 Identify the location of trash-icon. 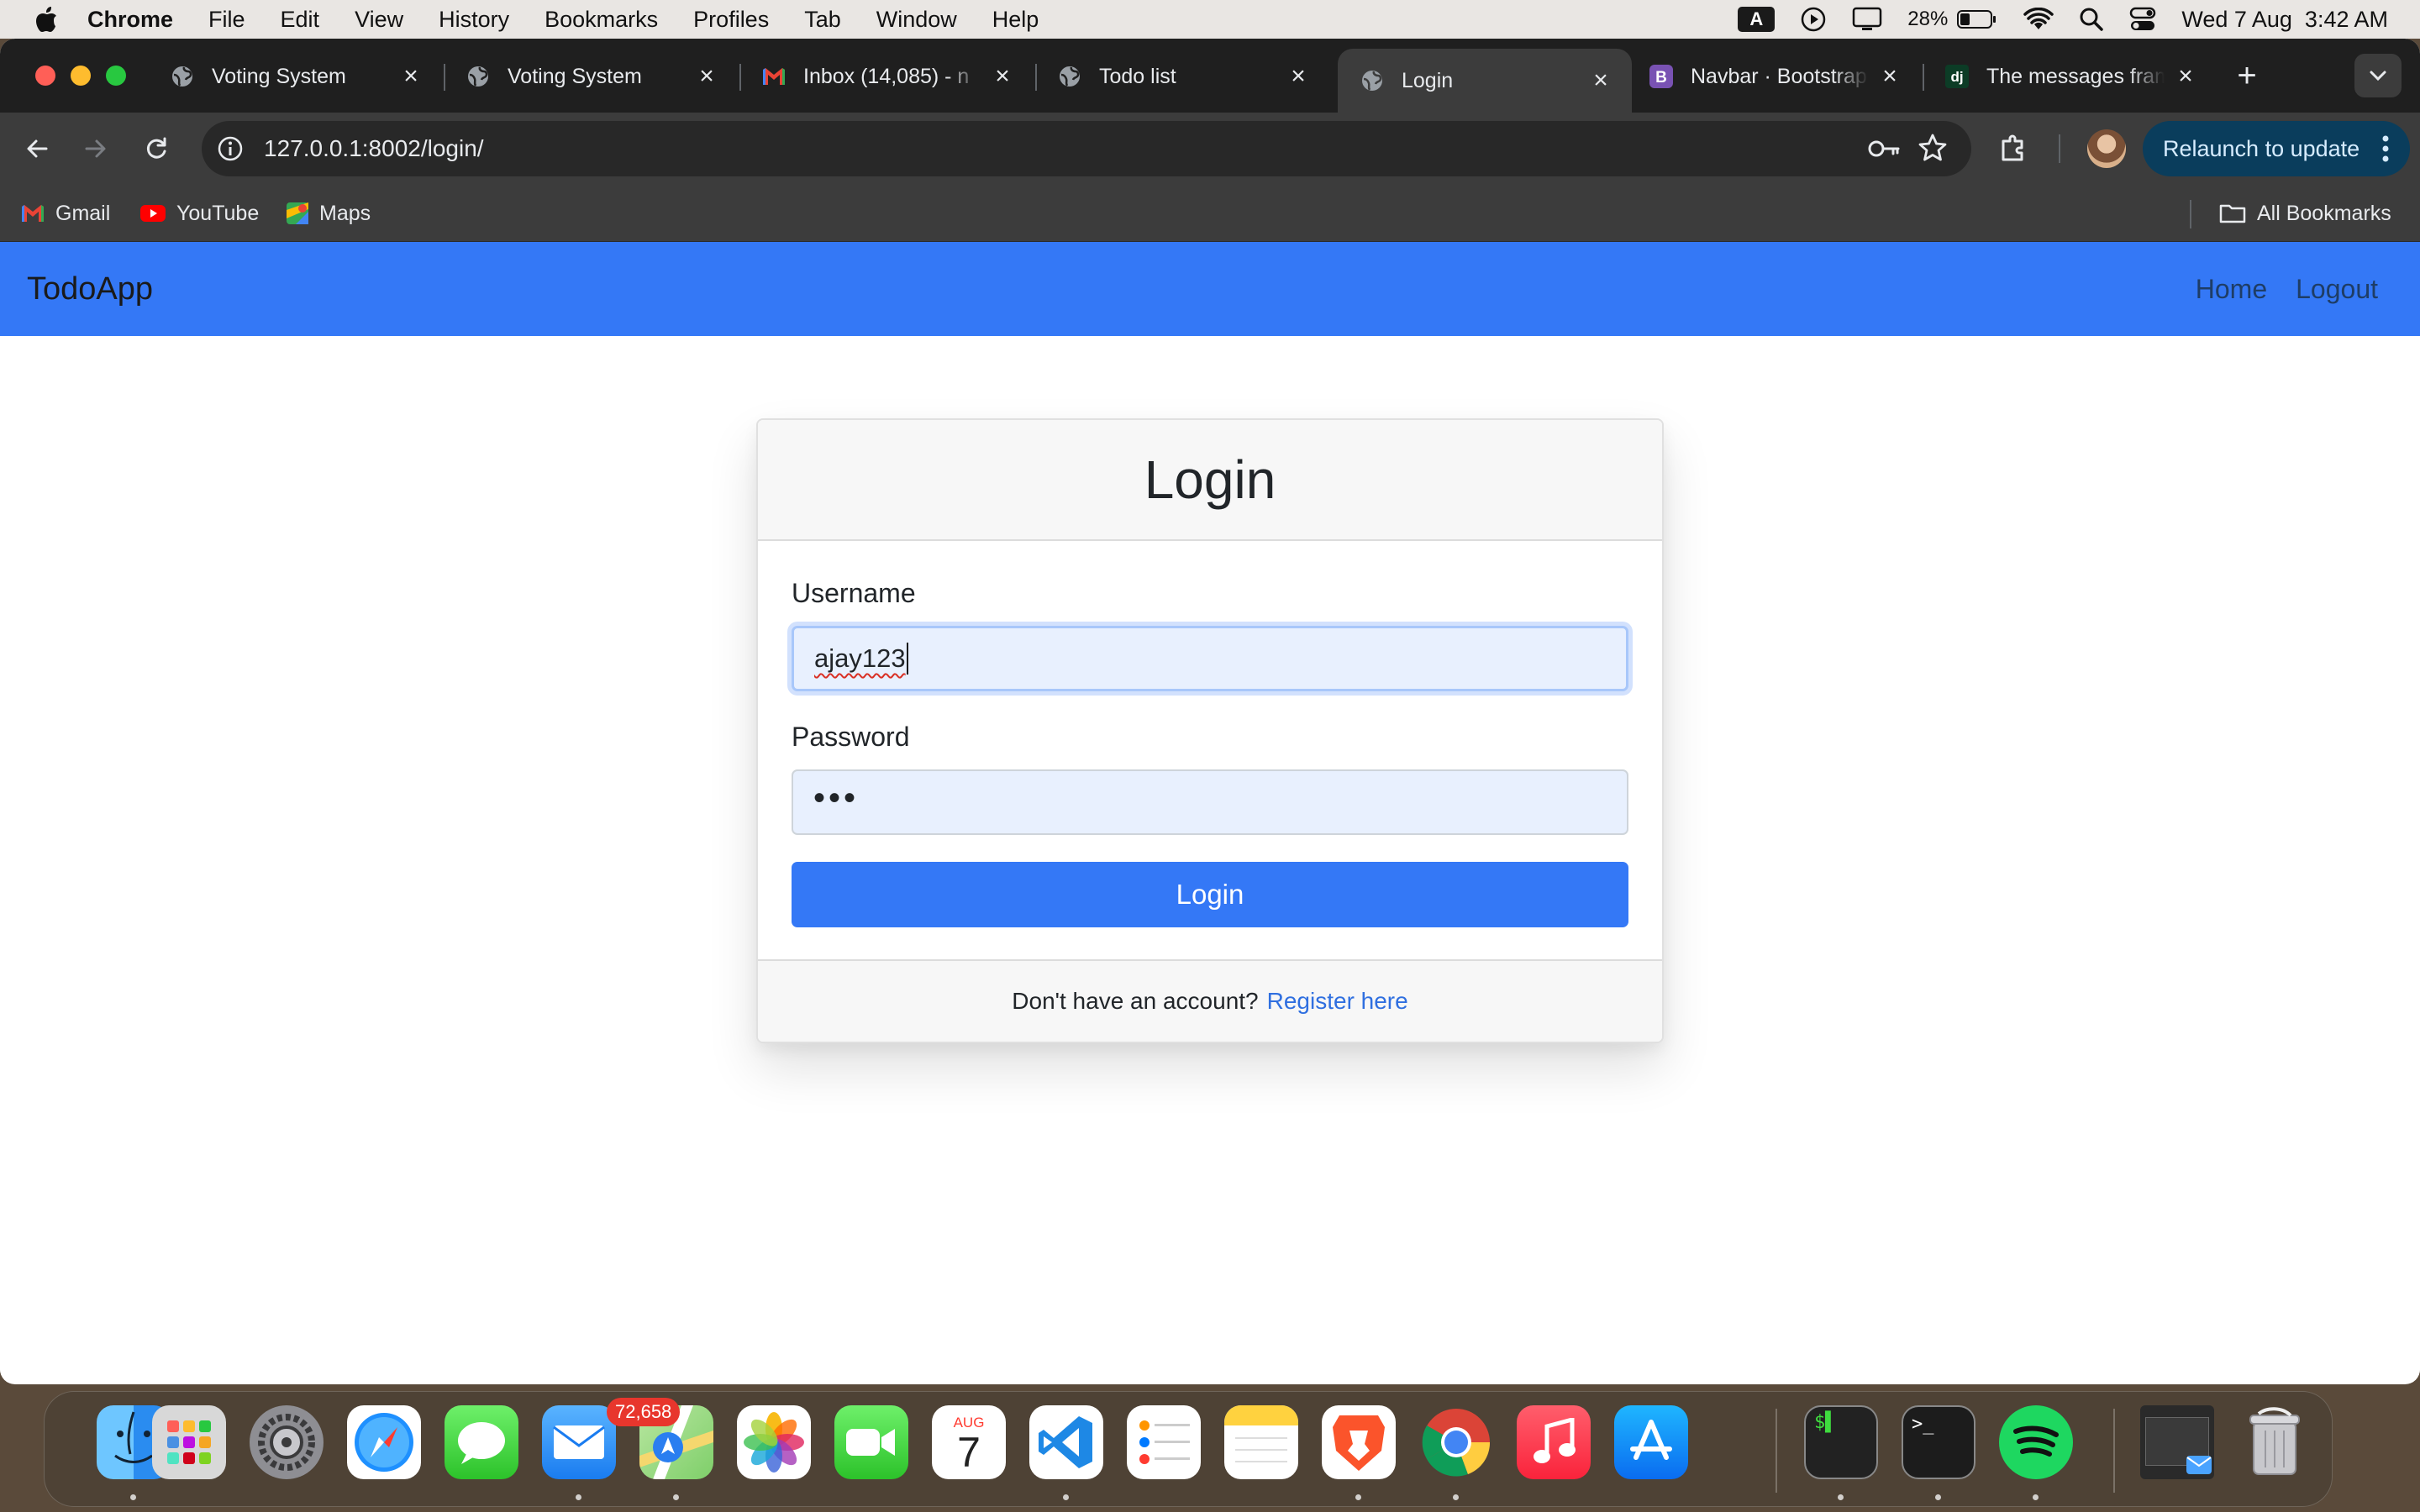
(2275, 1442).